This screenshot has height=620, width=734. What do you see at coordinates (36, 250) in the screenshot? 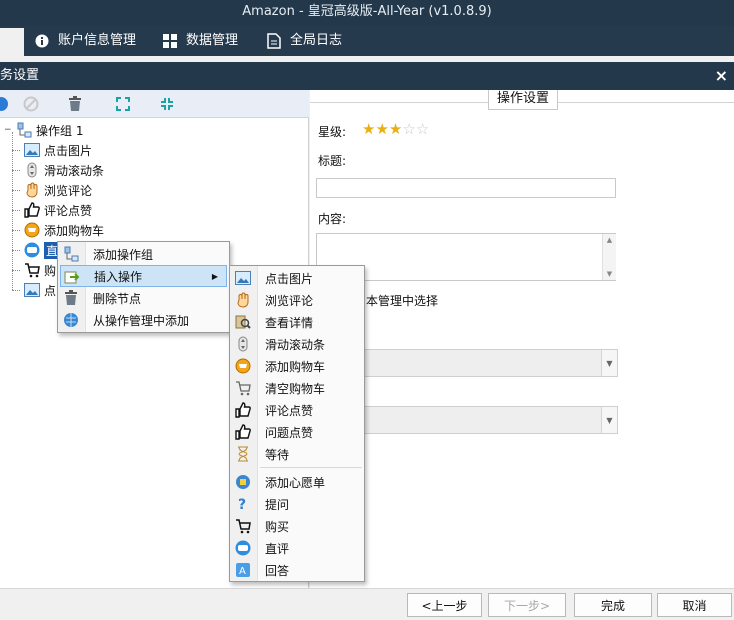
I see `tree-node-selected: 直` at bounding box center [36, 250].